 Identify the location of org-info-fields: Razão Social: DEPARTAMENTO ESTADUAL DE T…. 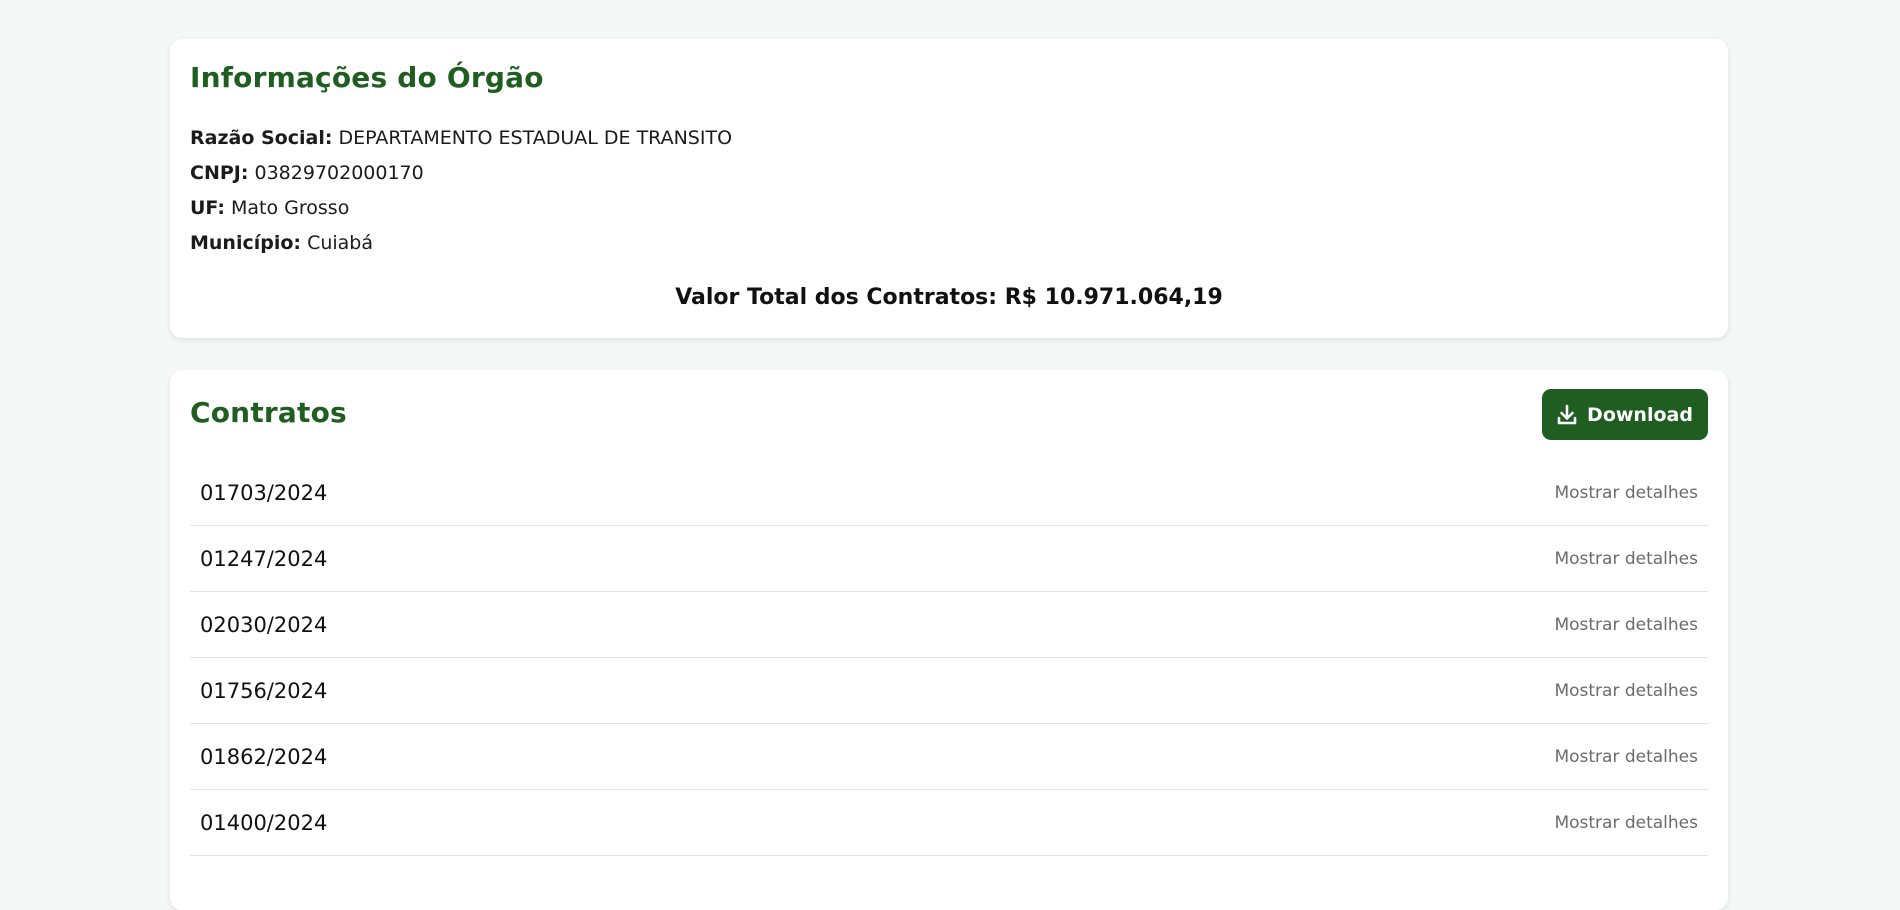
(949, 191).